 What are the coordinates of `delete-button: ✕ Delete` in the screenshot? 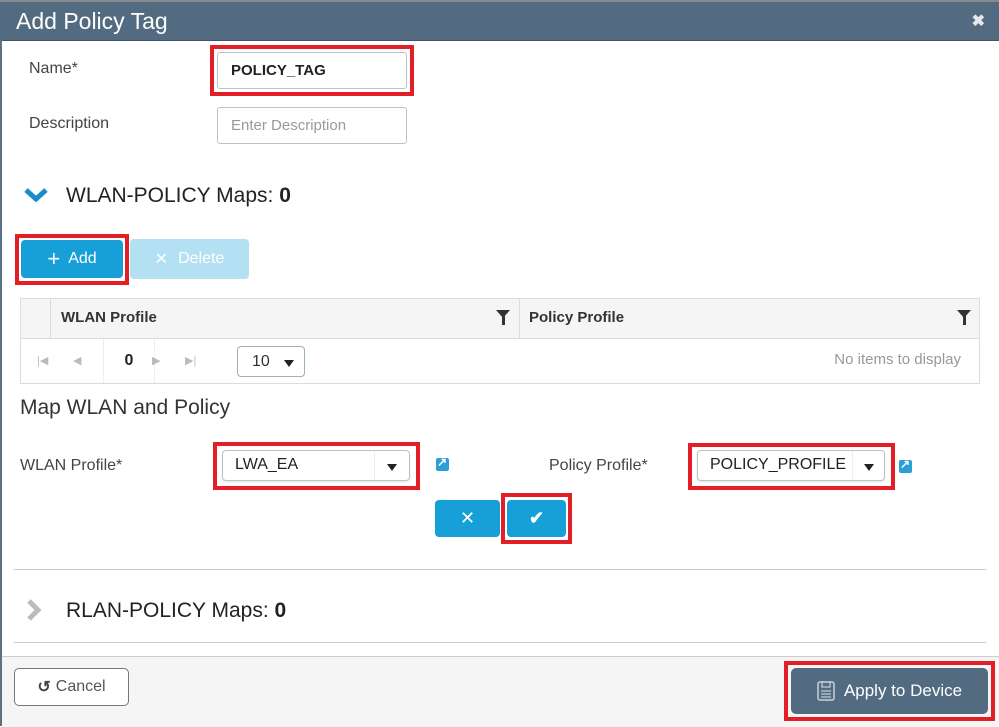 It's located at (189, 259).